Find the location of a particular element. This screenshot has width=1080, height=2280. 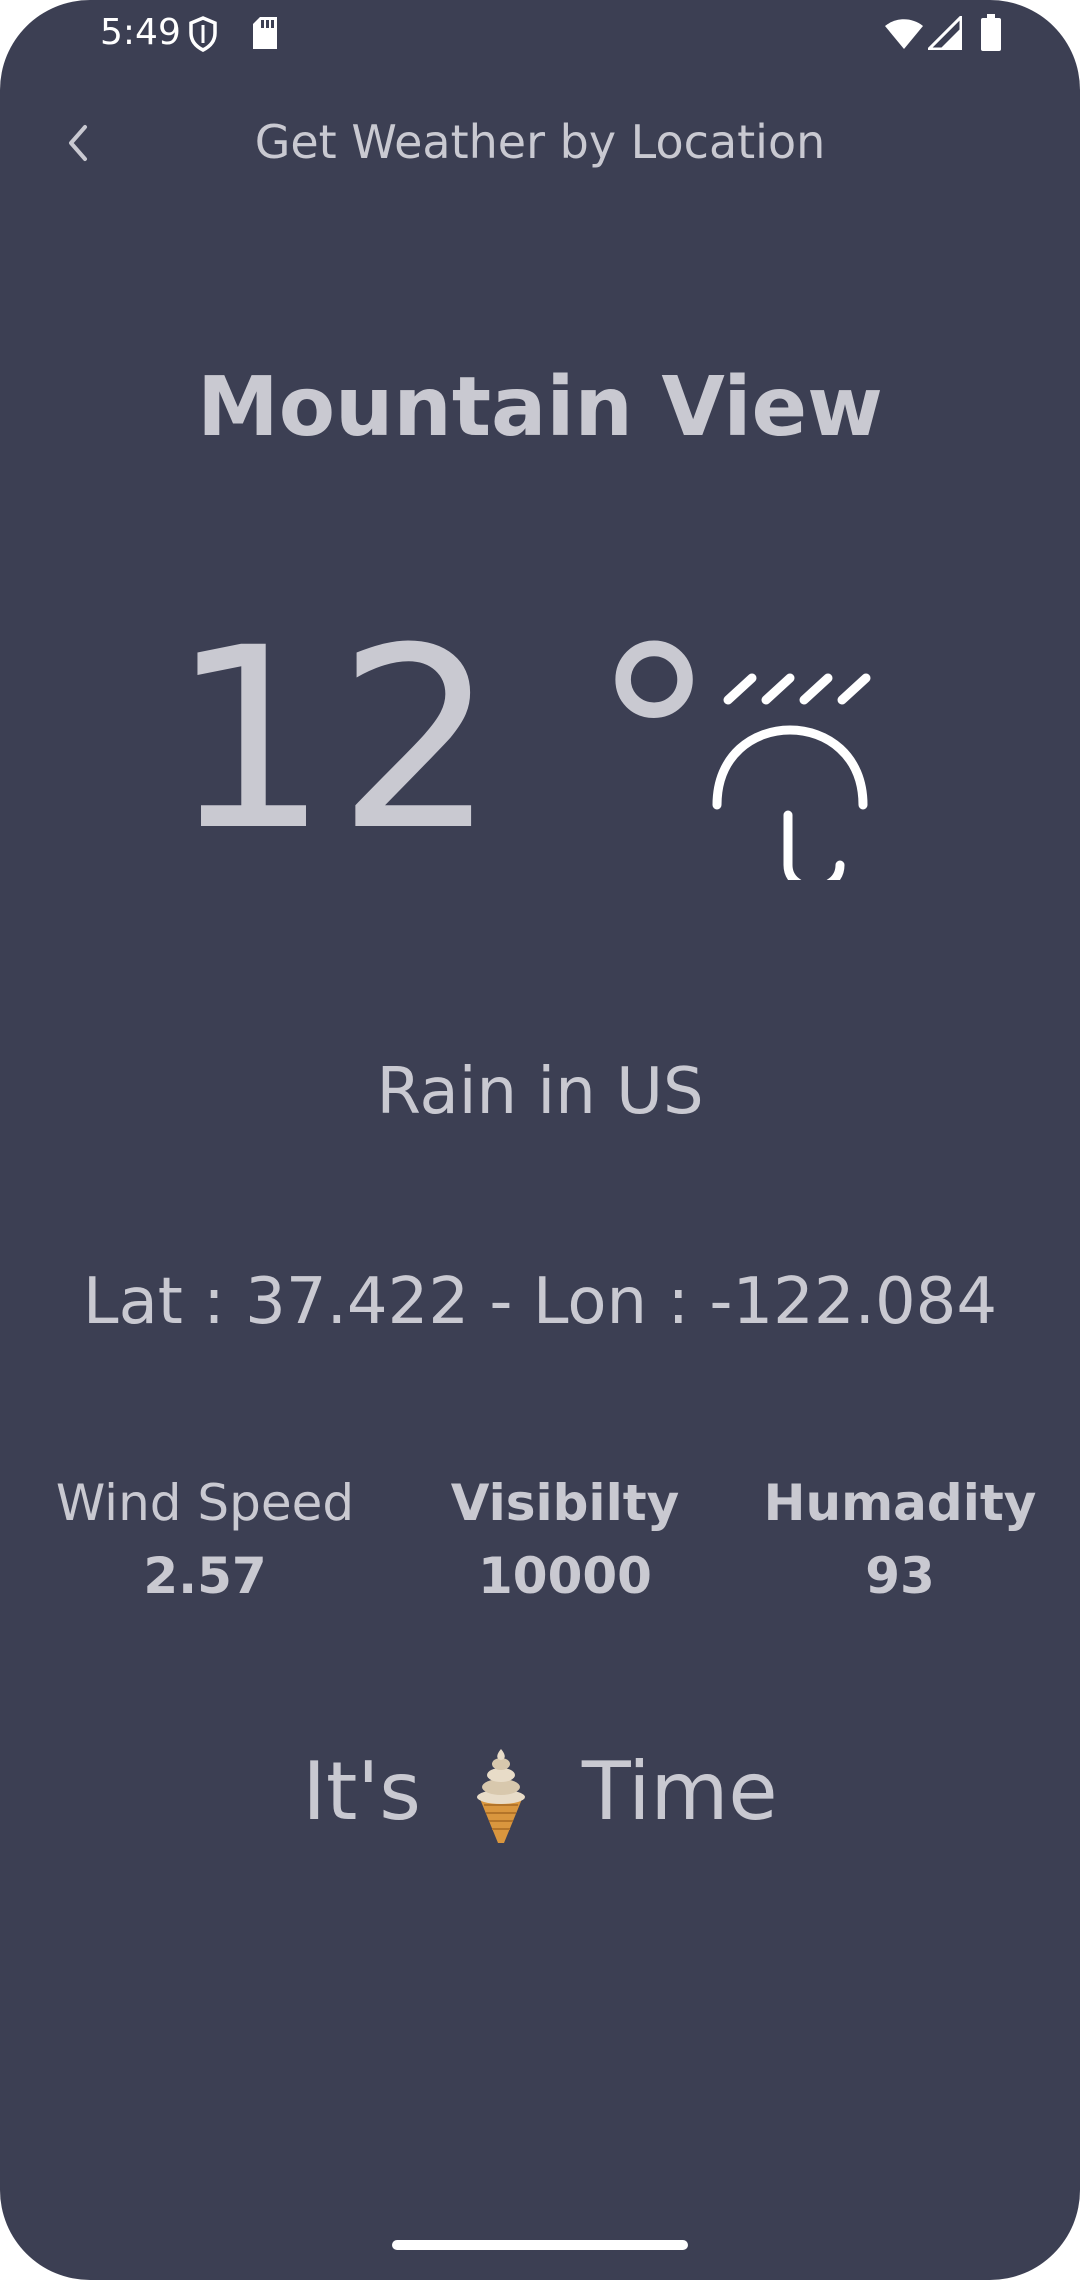

weather-tip: It's Time is located at coordinates (540, 1796).